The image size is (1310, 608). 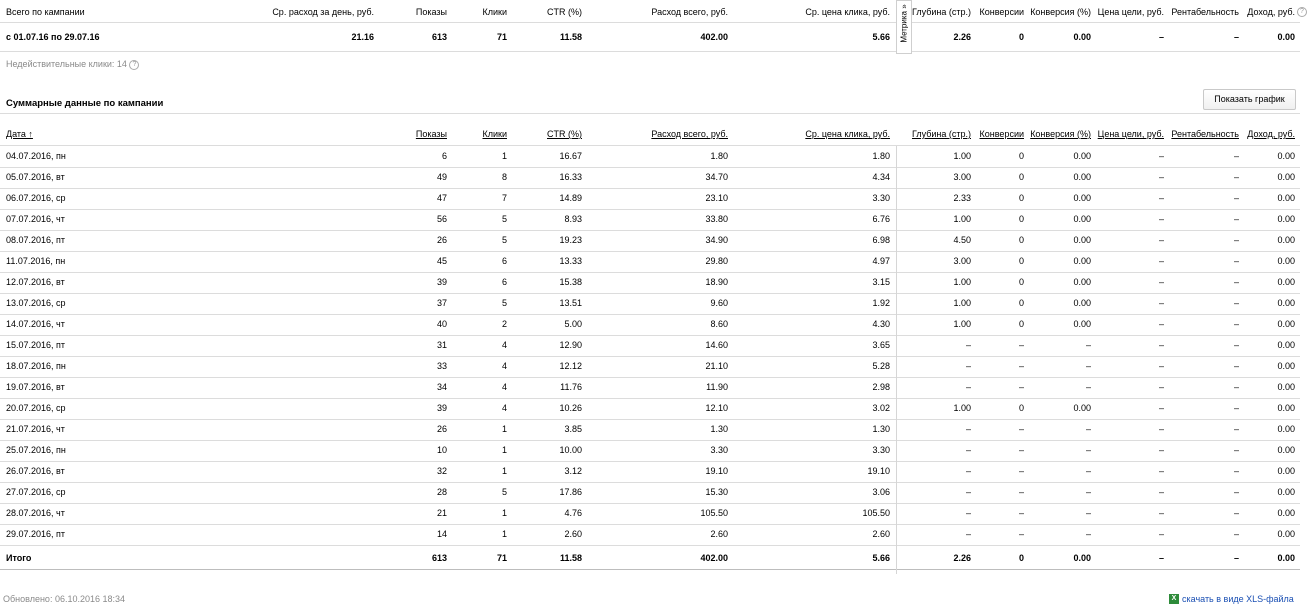 I want to click on sort-header-profit: Рентабельность, so click(x=1205, y=134).